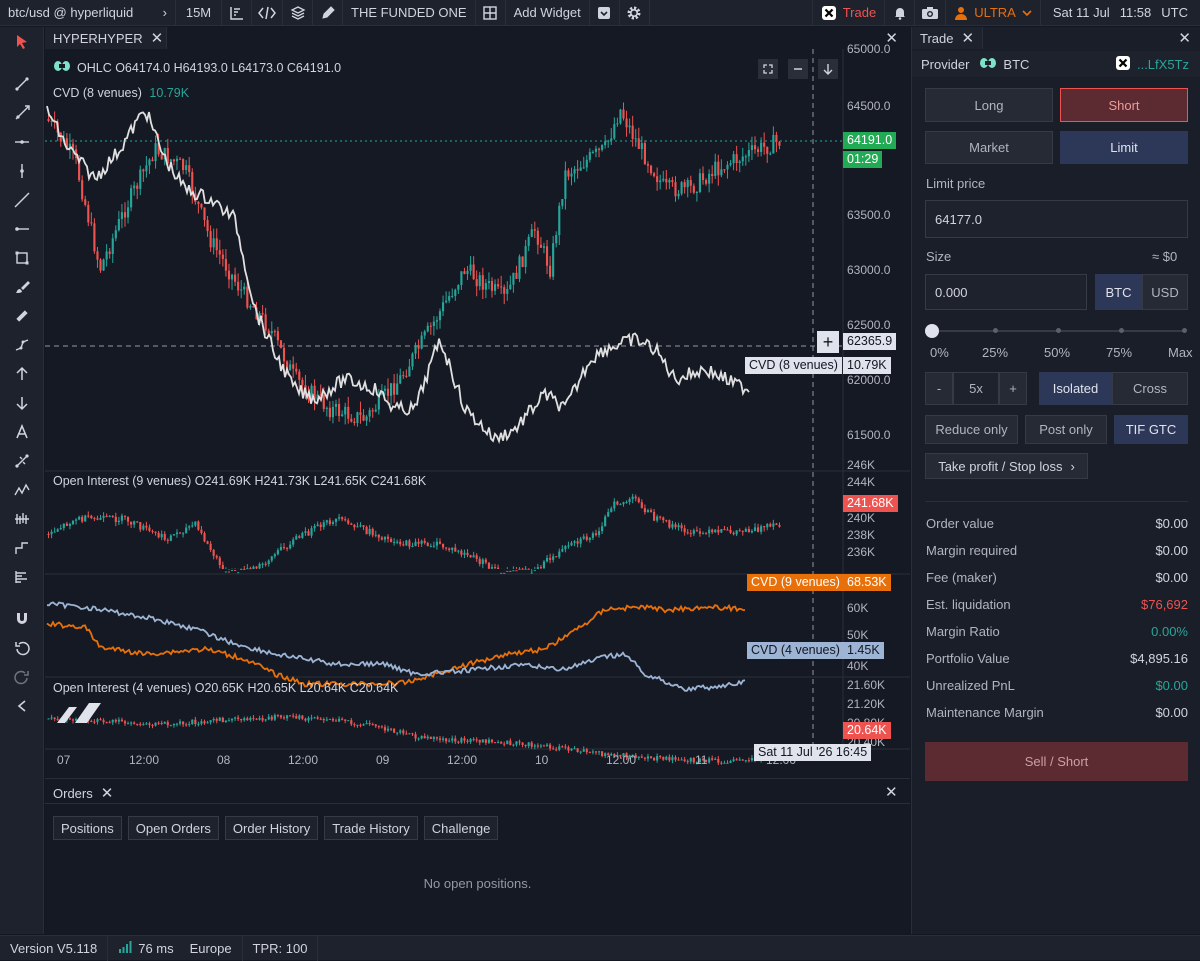  What do you see at coordinates (1006, 466) in the screenshot?
I see `take-profit-stop-loss-button: Take profit / Stop loss ›` at bounding box center [1006, 466].